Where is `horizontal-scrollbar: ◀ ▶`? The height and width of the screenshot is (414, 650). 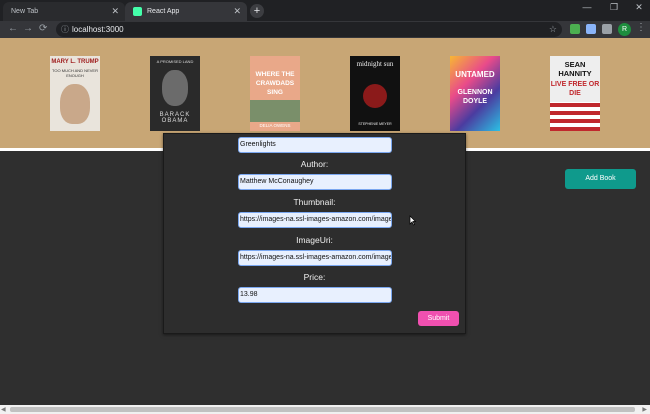 horizontal-scrollbar: ◀ ▶ is located at coordinates (325, 409).